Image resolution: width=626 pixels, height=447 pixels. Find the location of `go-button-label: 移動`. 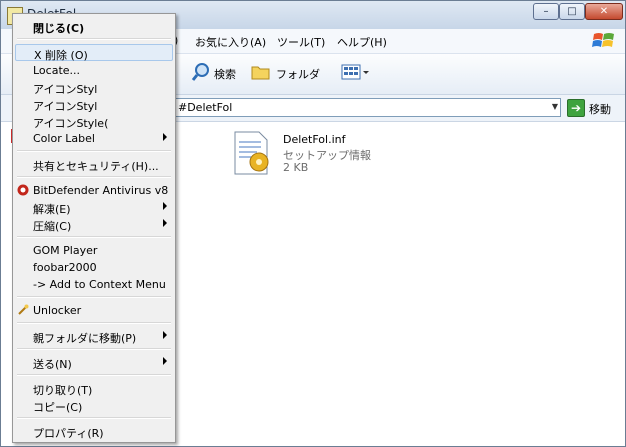

go-button-label: 移動 is located at coordinates (600, 109).